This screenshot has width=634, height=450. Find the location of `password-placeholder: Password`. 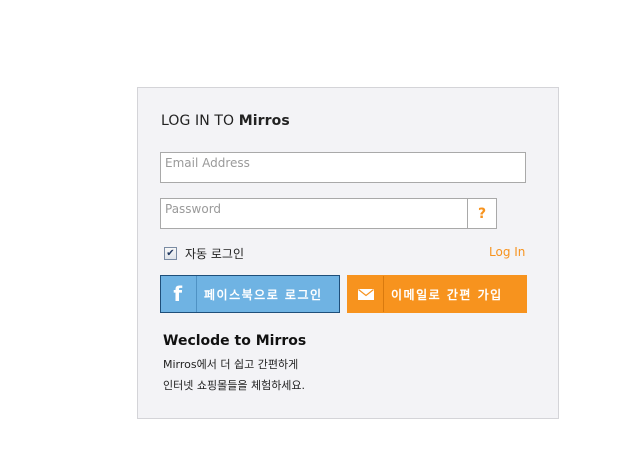

password-placeholder: Password is located at coordinates (193, 209).